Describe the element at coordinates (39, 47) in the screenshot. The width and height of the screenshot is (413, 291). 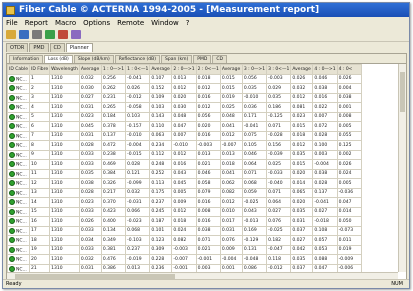
I see `tab-pmd: PMD` at that location.